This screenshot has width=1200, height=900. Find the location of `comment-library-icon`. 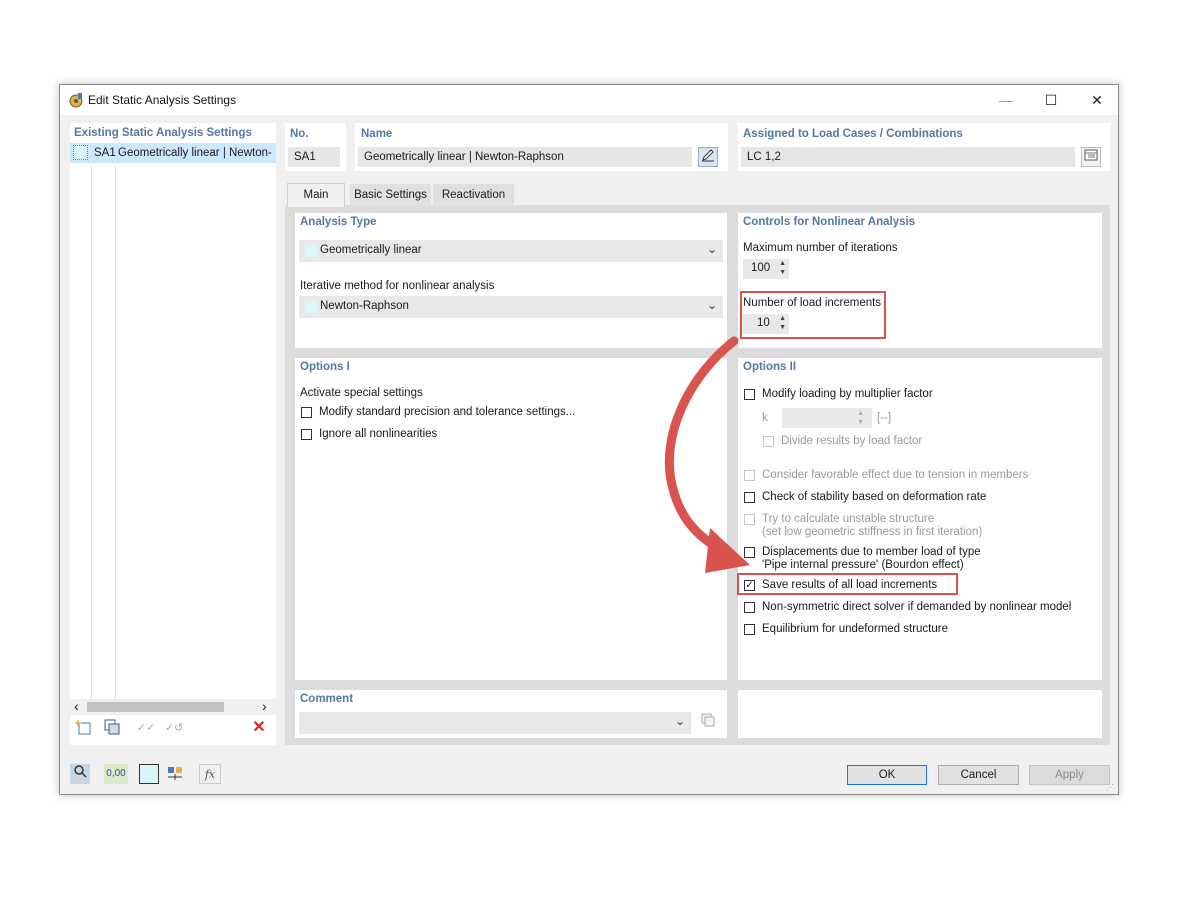

comment-library-icon is located at coordinates (708, 722).